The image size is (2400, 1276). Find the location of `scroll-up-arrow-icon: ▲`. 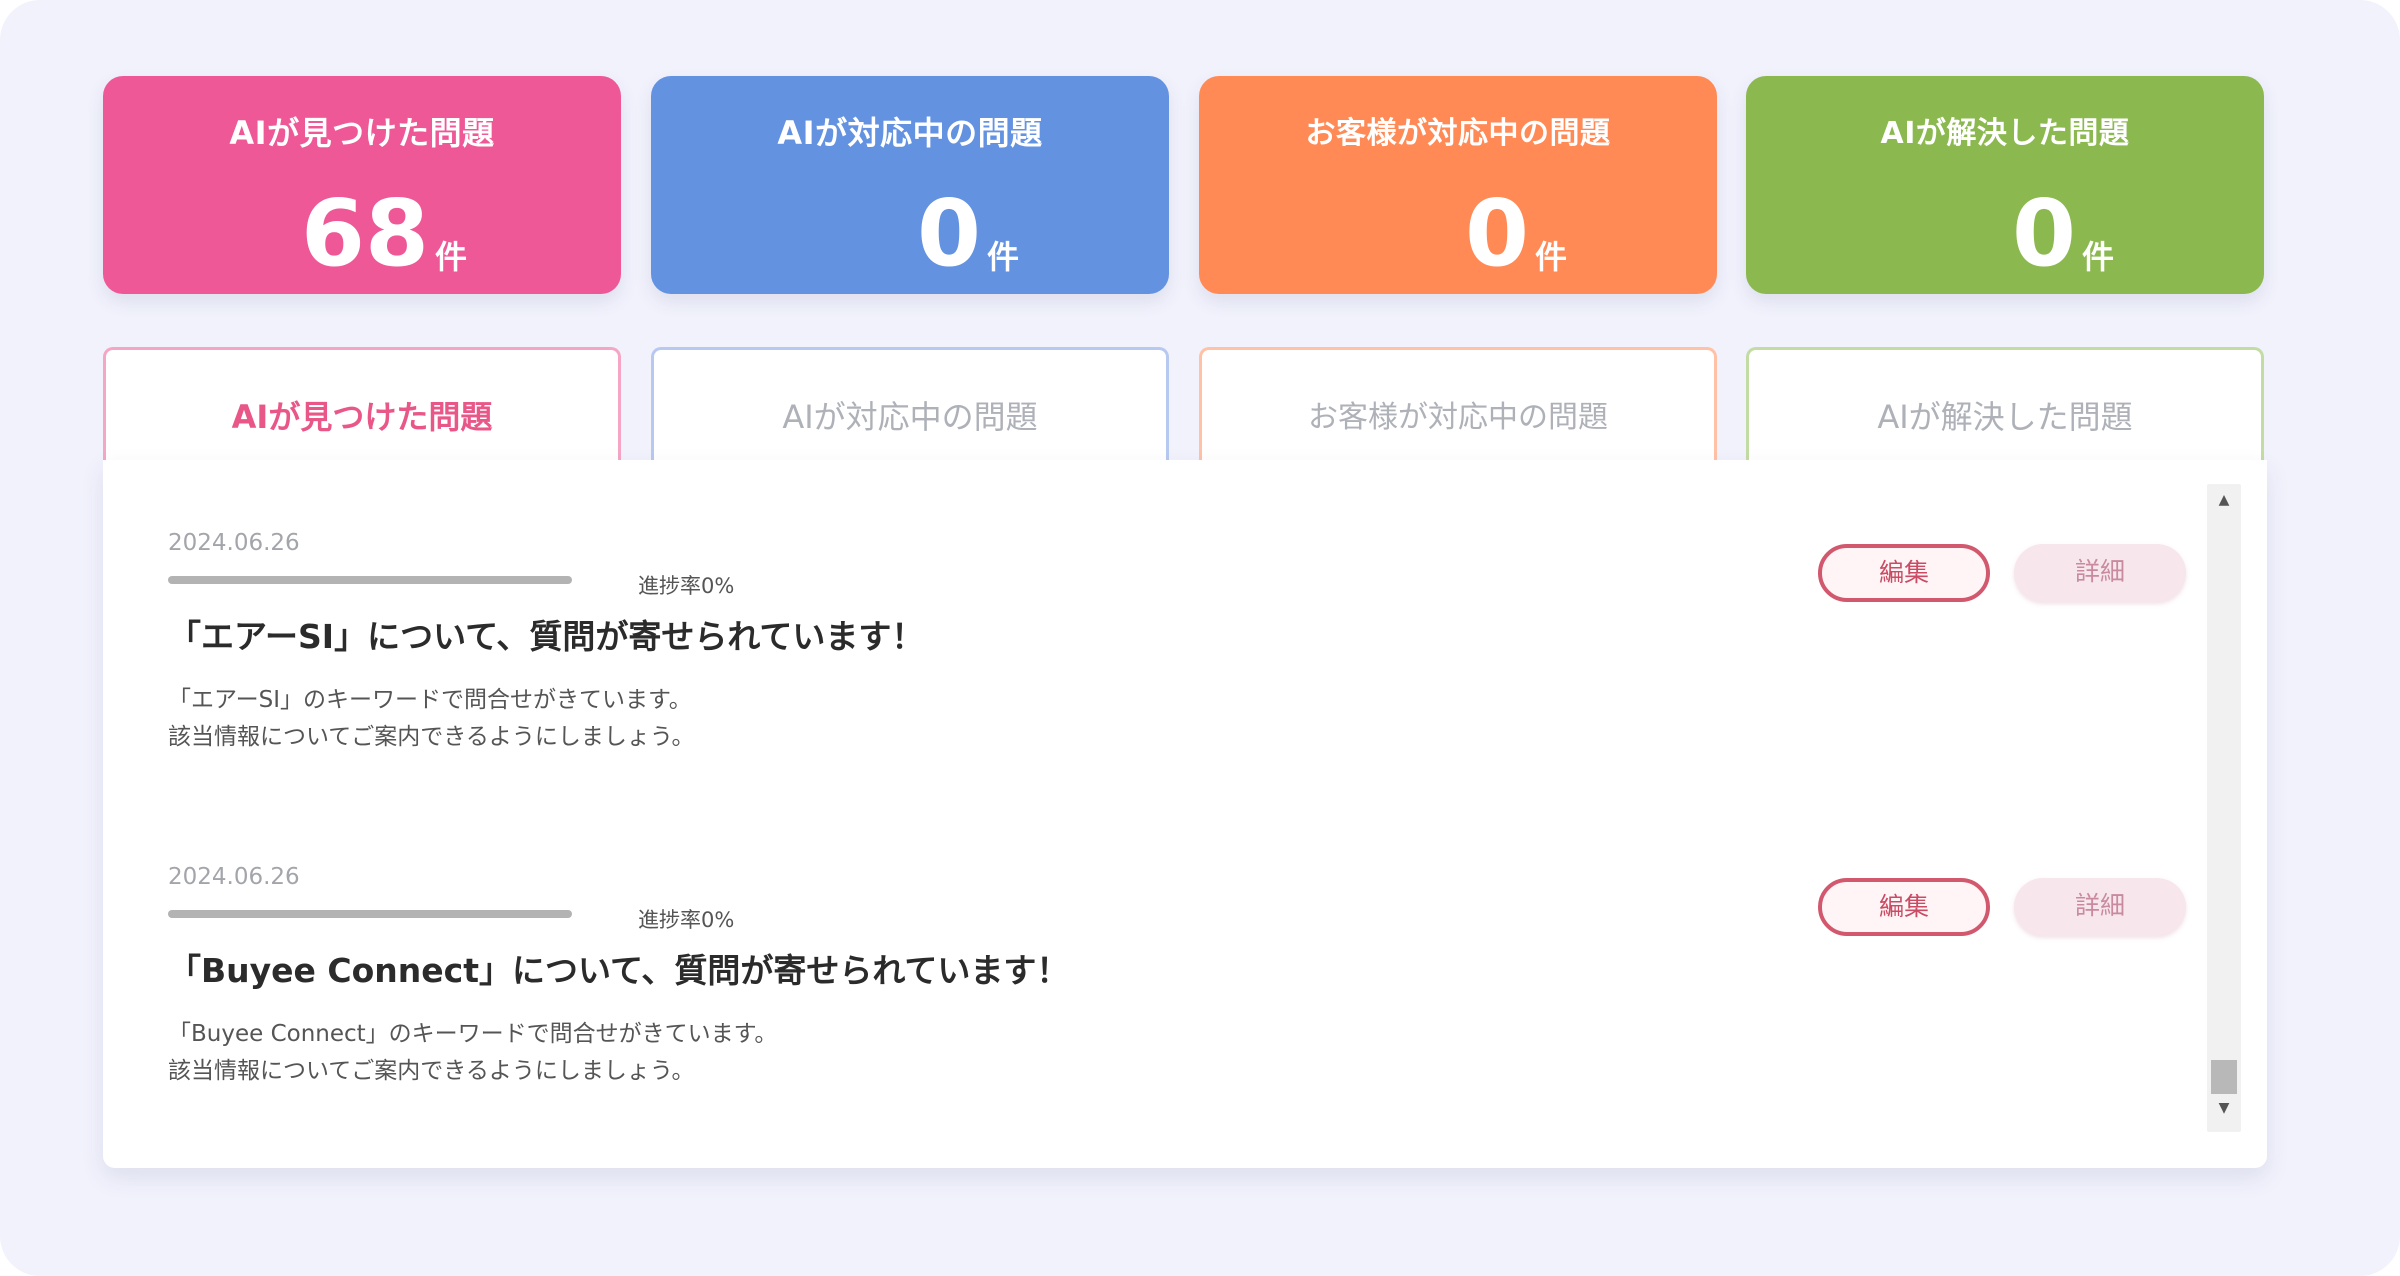

scroll-up-arrow-icon: ▲ is located at coordinates (2224, 500).